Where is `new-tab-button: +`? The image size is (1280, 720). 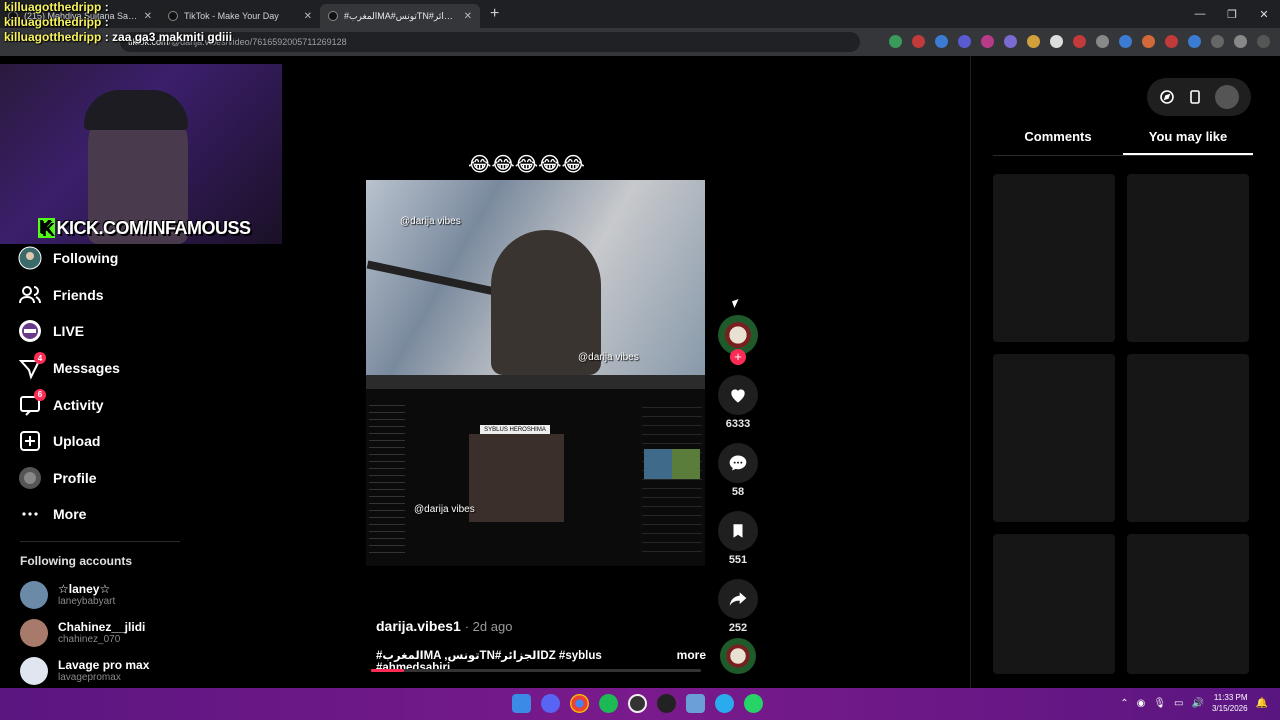 new-tab-button: + is located at coordinates (494, 14).